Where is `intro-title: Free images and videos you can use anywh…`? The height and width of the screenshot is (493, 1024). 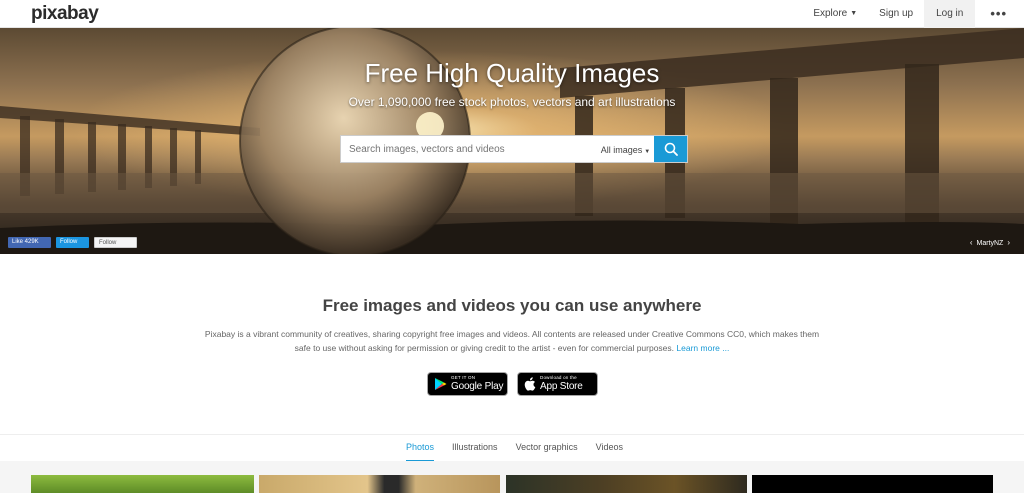
intro-title: Free images and videos you can use anywh… is located at coordinates (512, 305).